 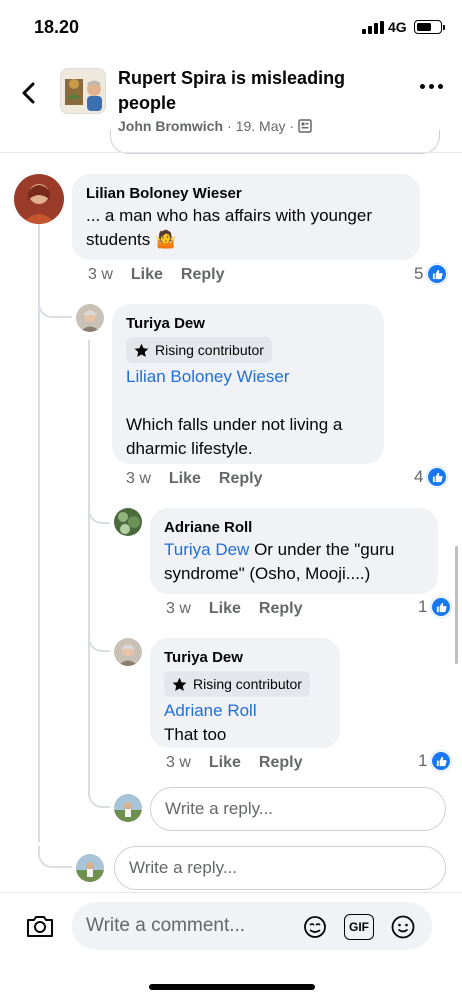 I want to click on post-title: Rupert Spira is misleading people, so click(x=232, y=90).